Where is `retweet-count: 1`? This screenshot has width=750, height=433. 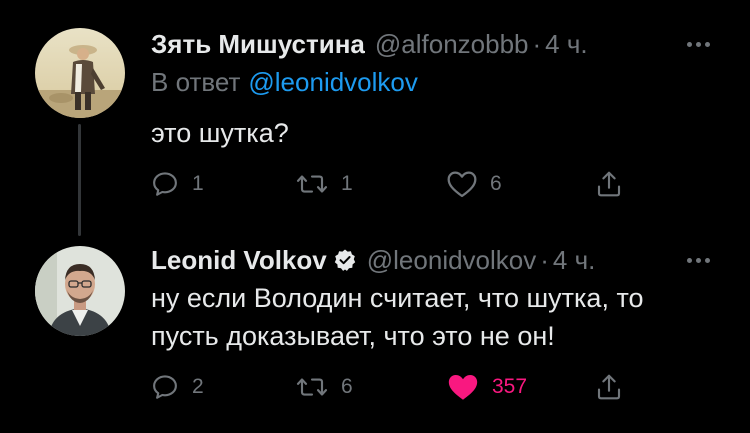
retweet-count: 1 is located at coordinates (347, 183).